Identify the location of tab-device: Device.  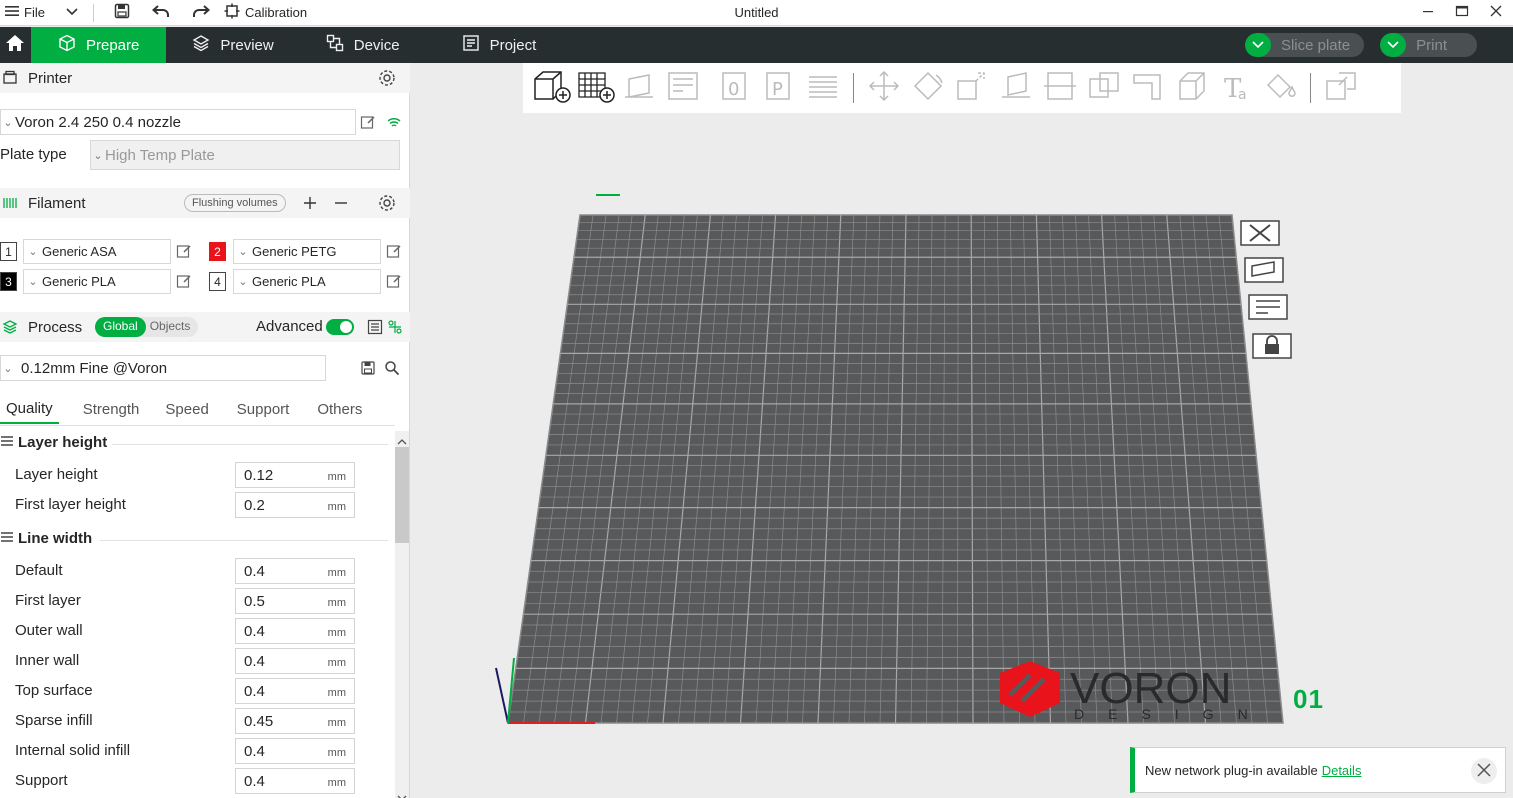
(363, 45).